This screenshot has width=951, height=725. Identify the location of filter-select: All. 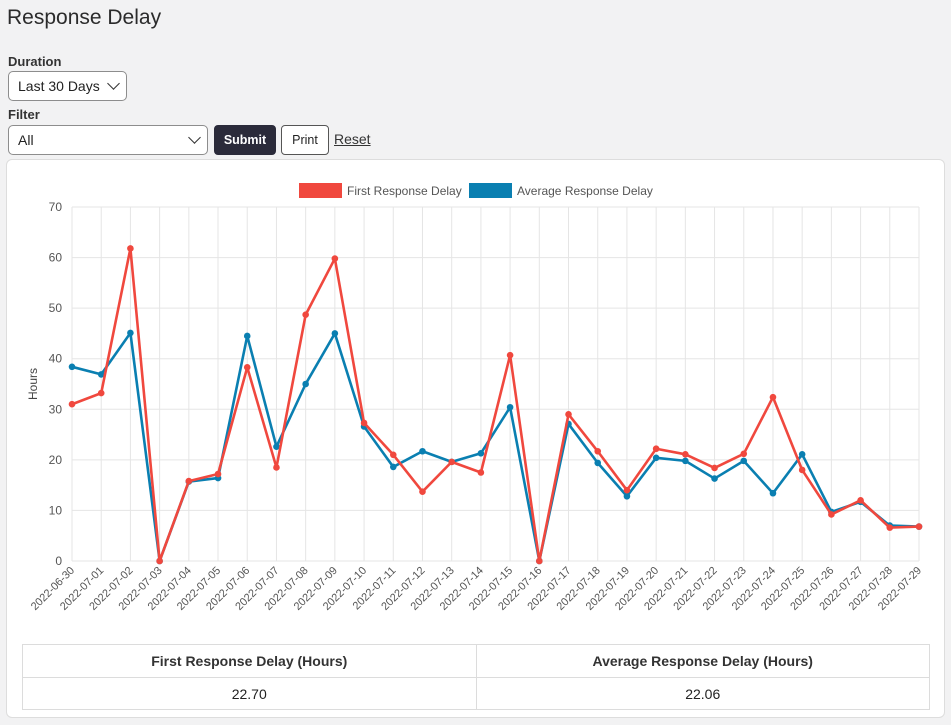
(108, 140).